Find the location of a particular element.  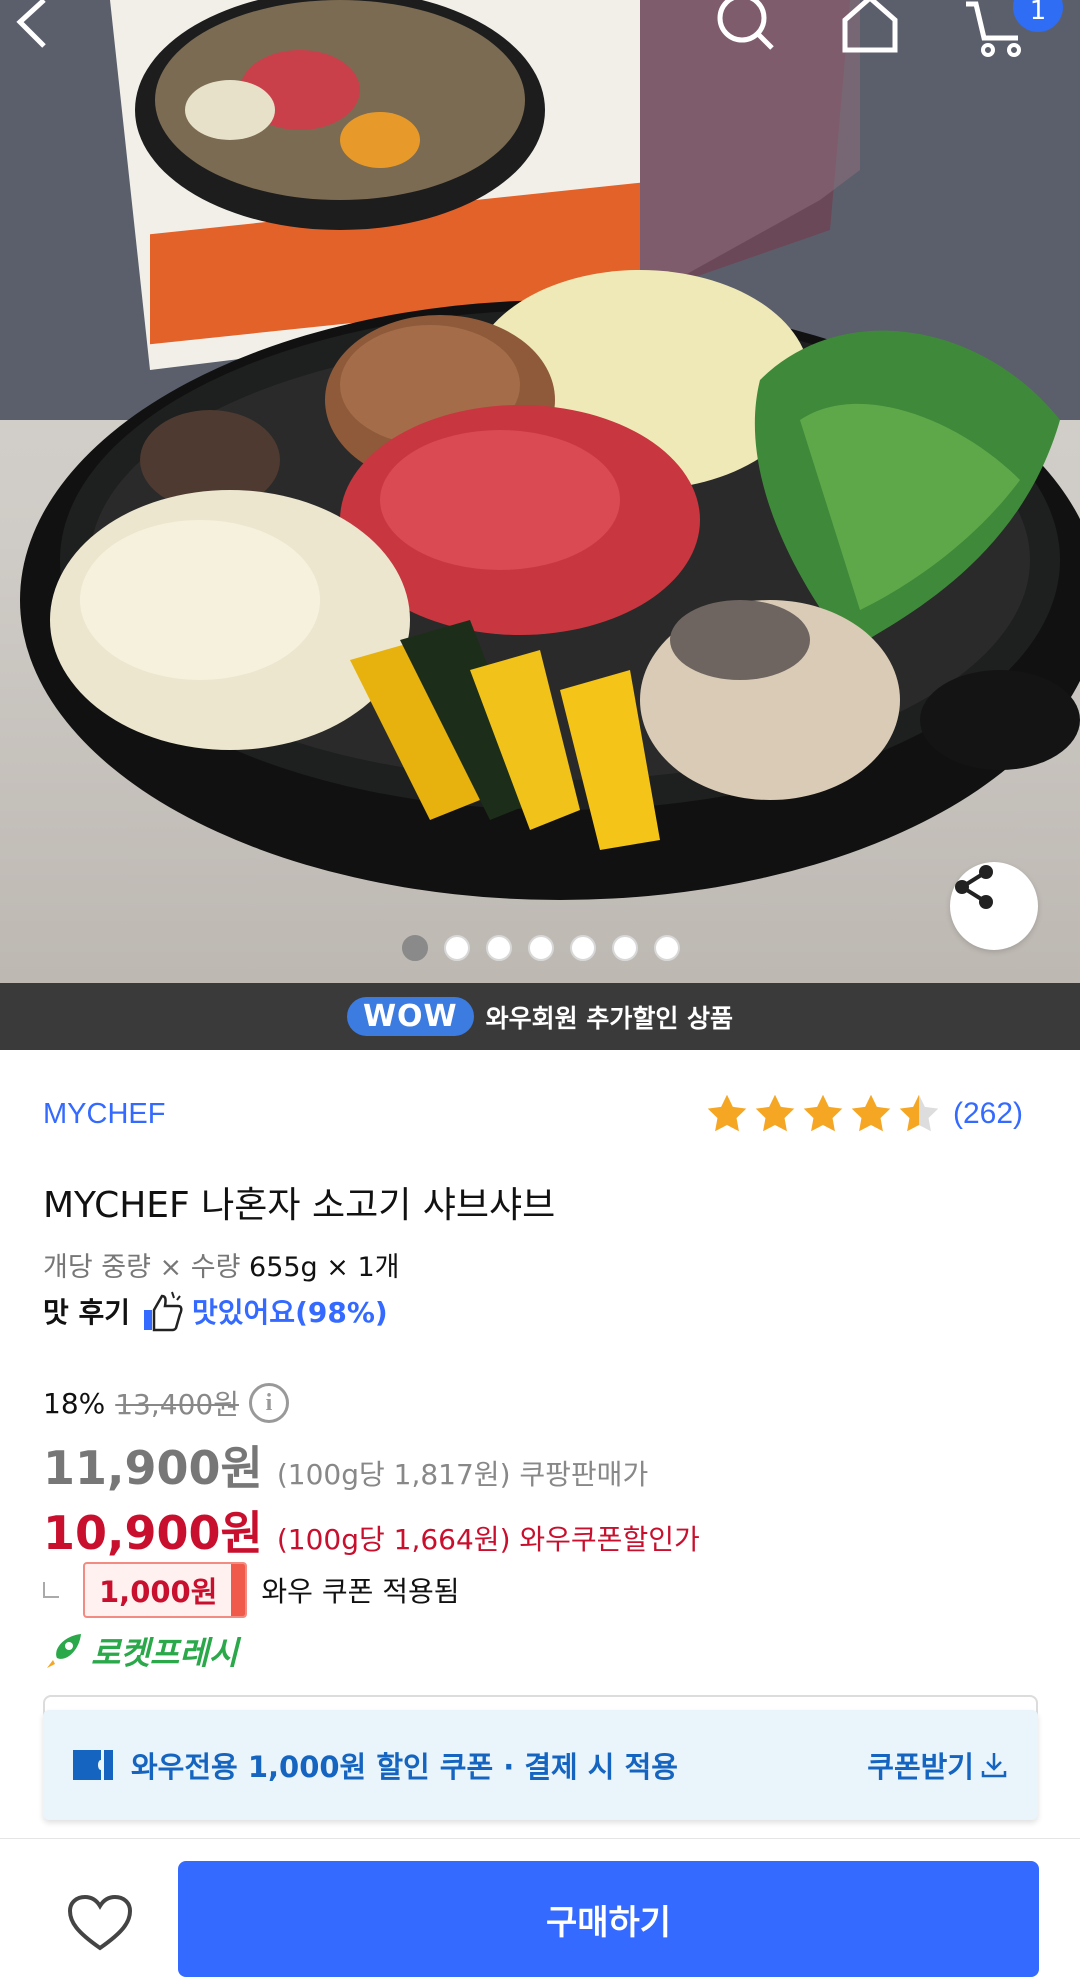

indent-corner-icon is located at coordinates (51, 1590).